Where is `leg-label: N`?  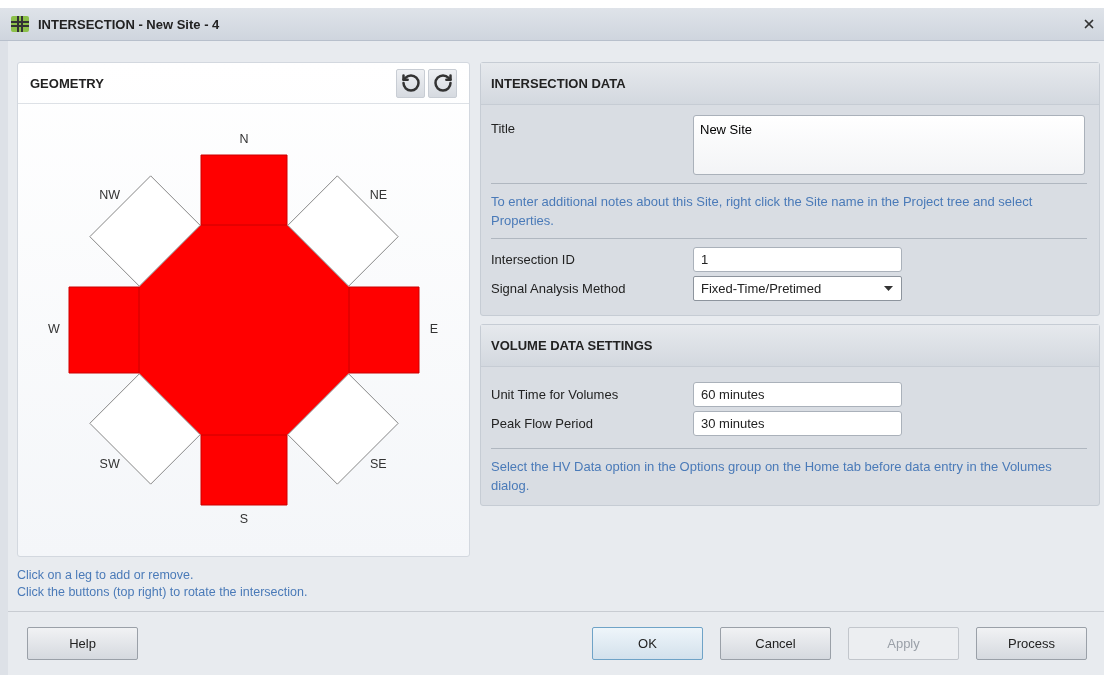 leg-label: N is located at coordinates (243, 139).